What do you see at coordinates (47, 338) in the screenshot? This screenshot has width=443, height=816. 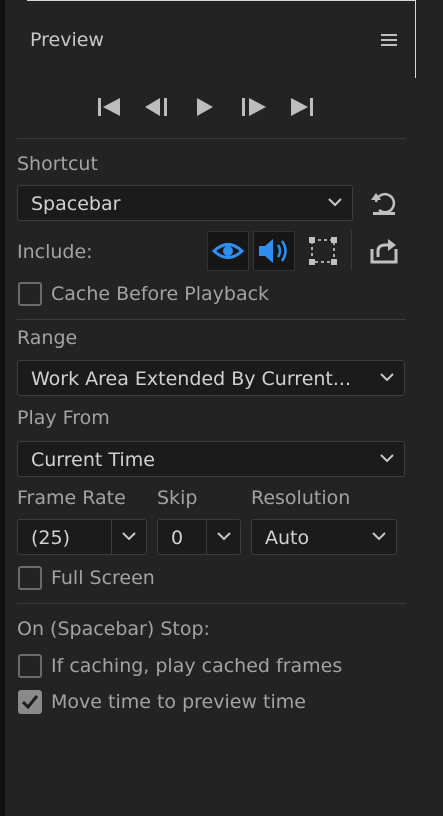 I see `range-label: Range` at bounding box center [47, 338].